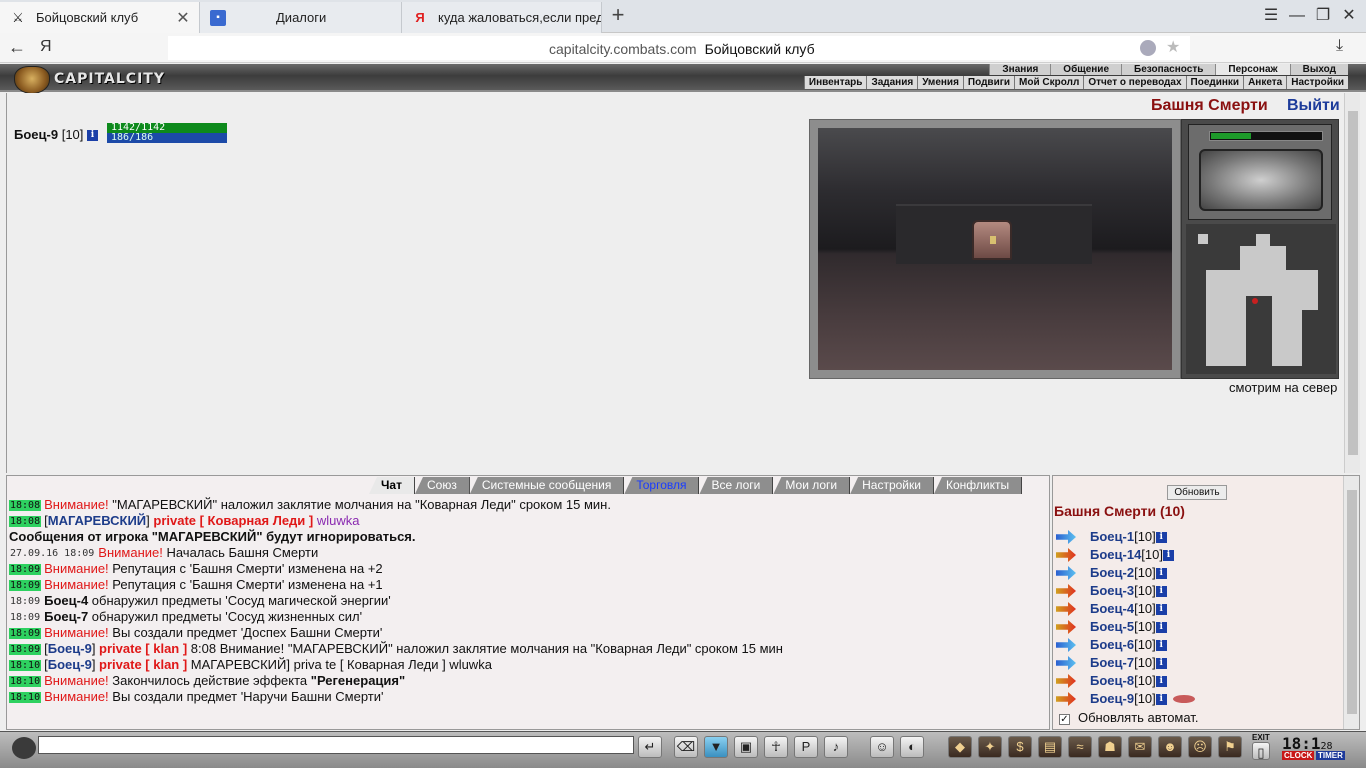  Describe the element at coordinates (978, 485) in the screenshot. I see `tab-conflicts: Конфликты` at that location.